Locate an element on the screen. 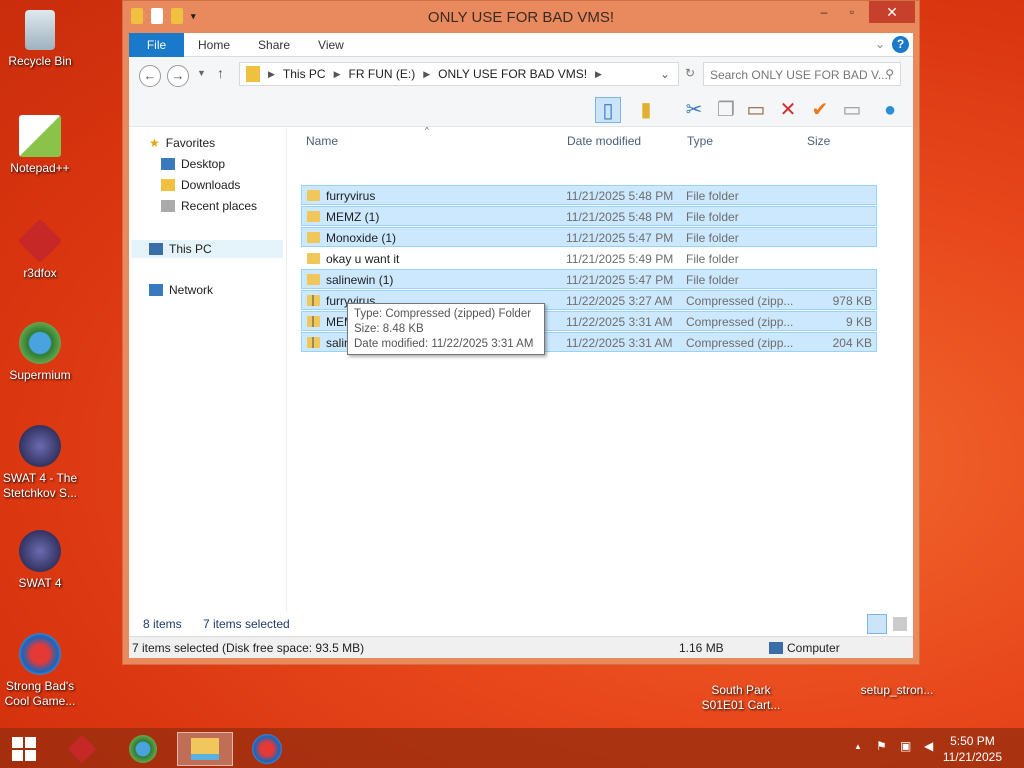  desktop-icon is located at coordinates (168, 164).